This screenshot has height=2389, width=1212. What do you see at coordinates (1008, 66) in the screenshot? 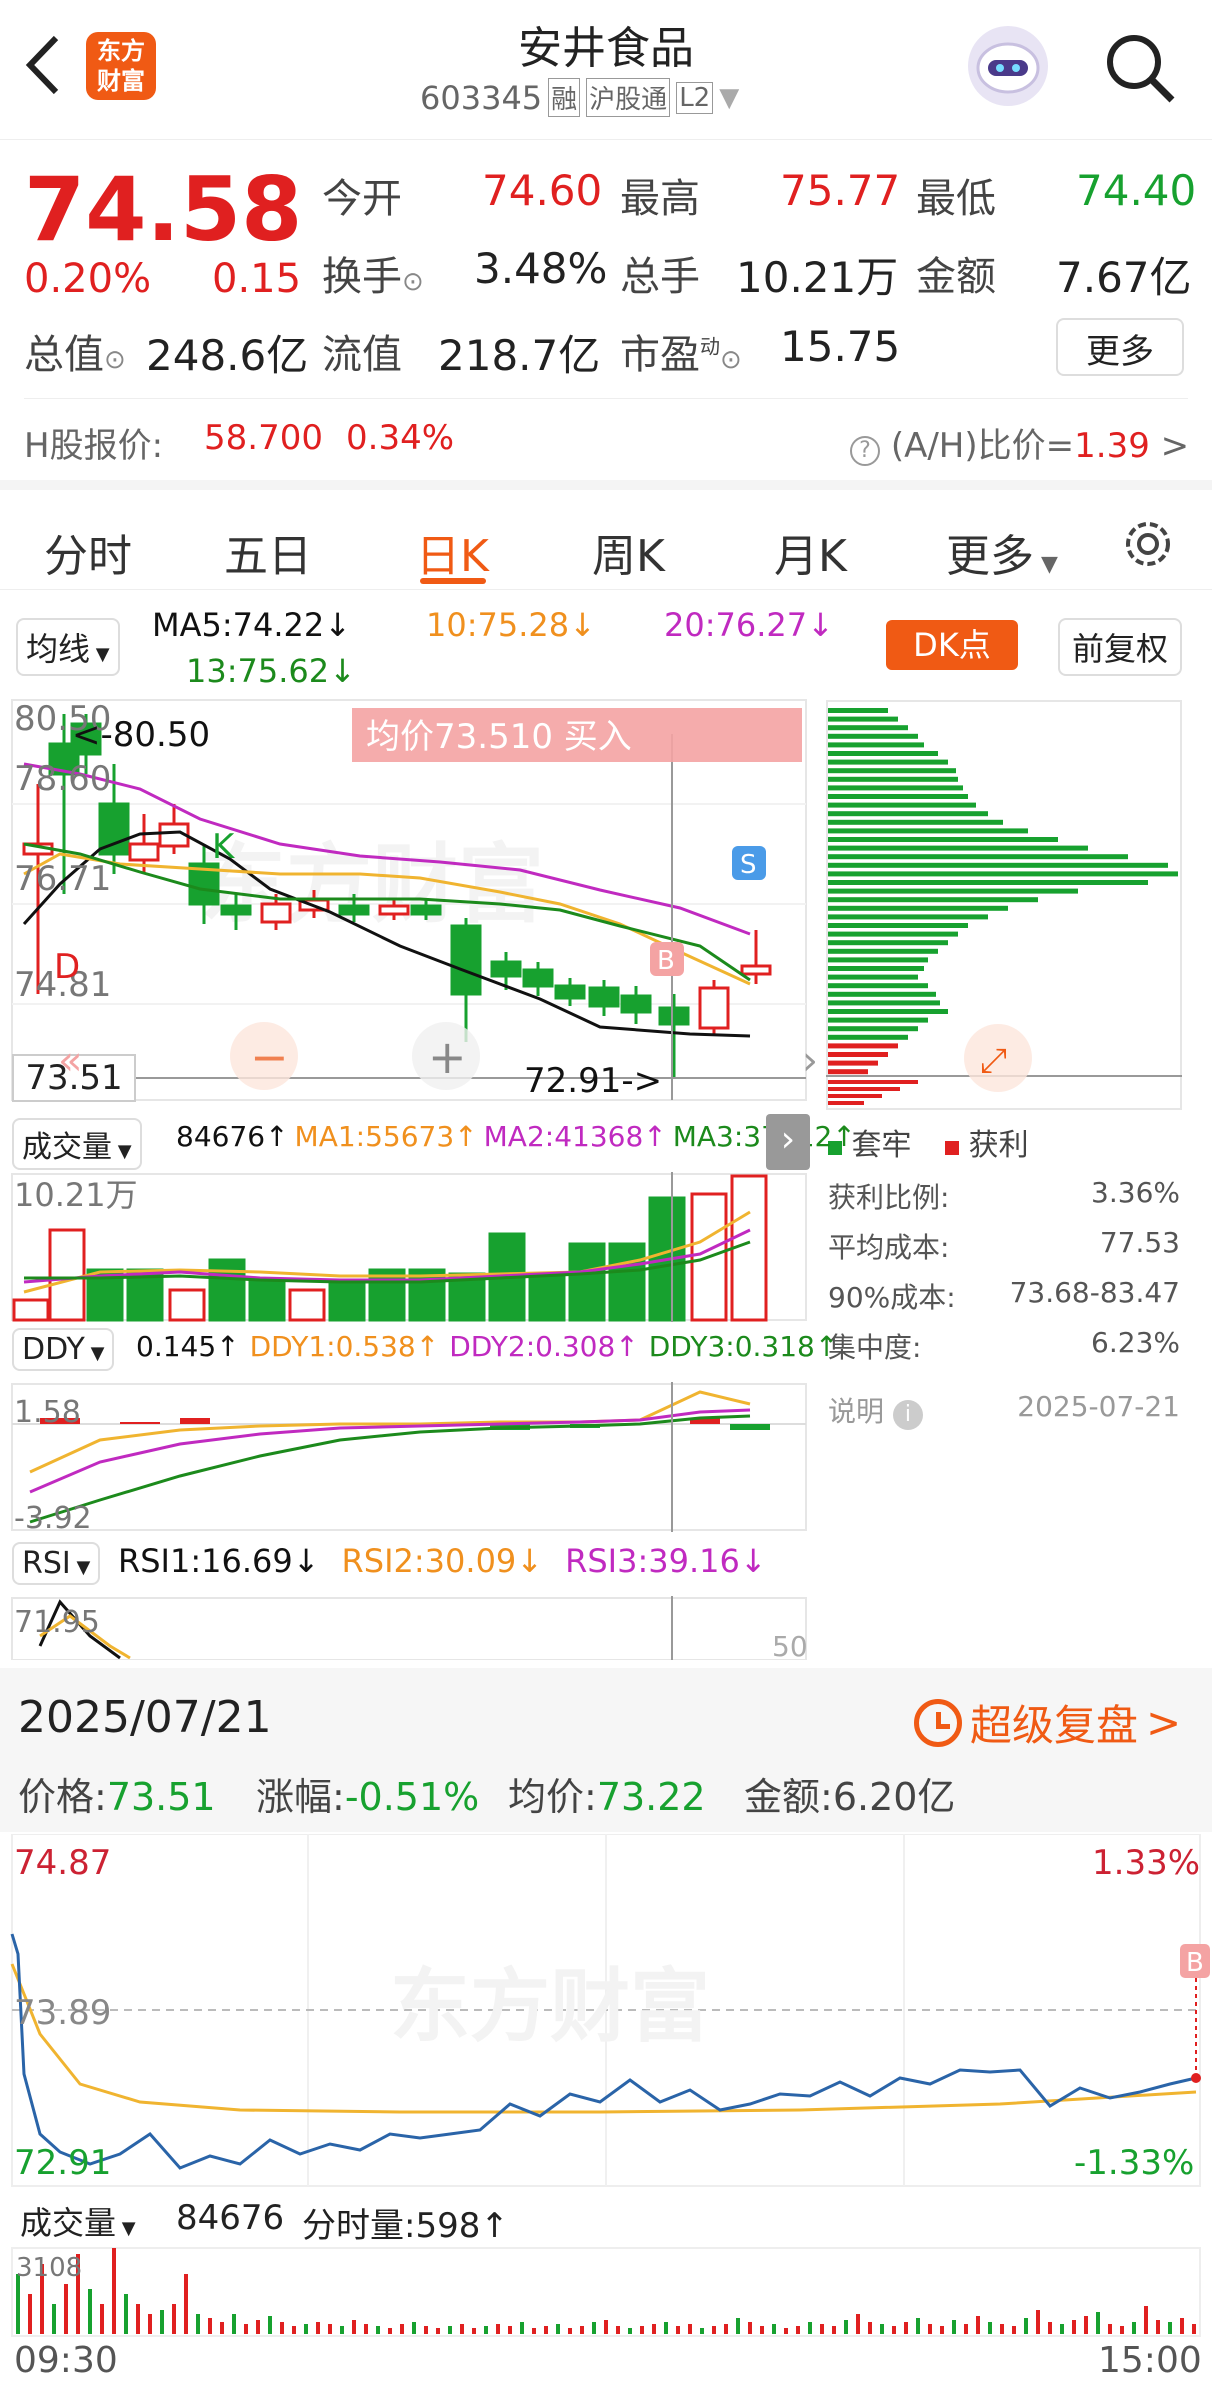
I see `robot-avatar-icon` at bounding box center [1008, 66].